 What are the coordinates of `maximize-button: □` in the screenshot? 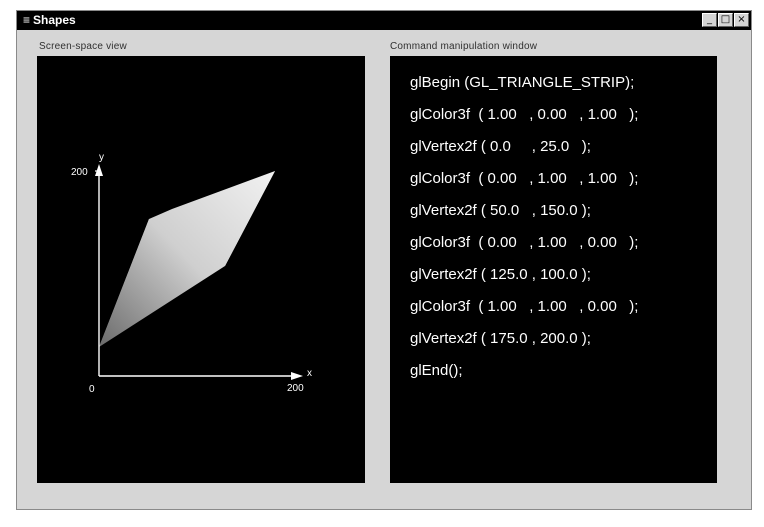 It's located at (725, 20).